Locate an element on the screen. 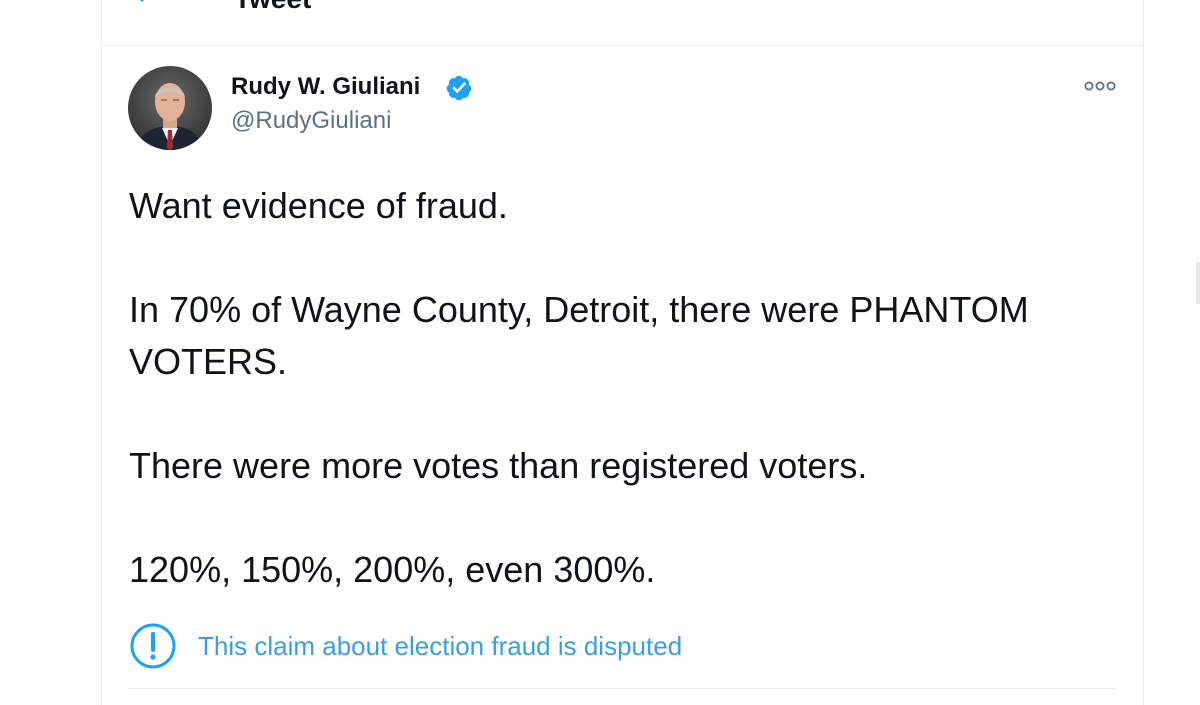 Image resolution: width=1200 pixels, height=705 pixels. avatar is located at coordinates (170, 108).